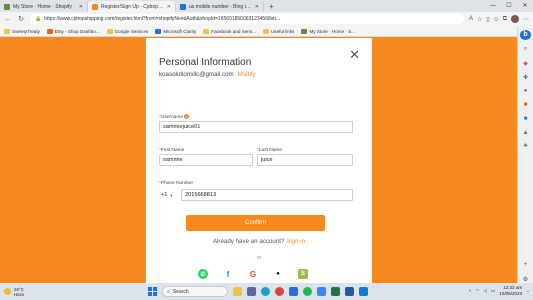 Image resolution: width=533 pixels, height=300 pixels. I want to click on country-code-select: +1 ▼, so click(167, 195).